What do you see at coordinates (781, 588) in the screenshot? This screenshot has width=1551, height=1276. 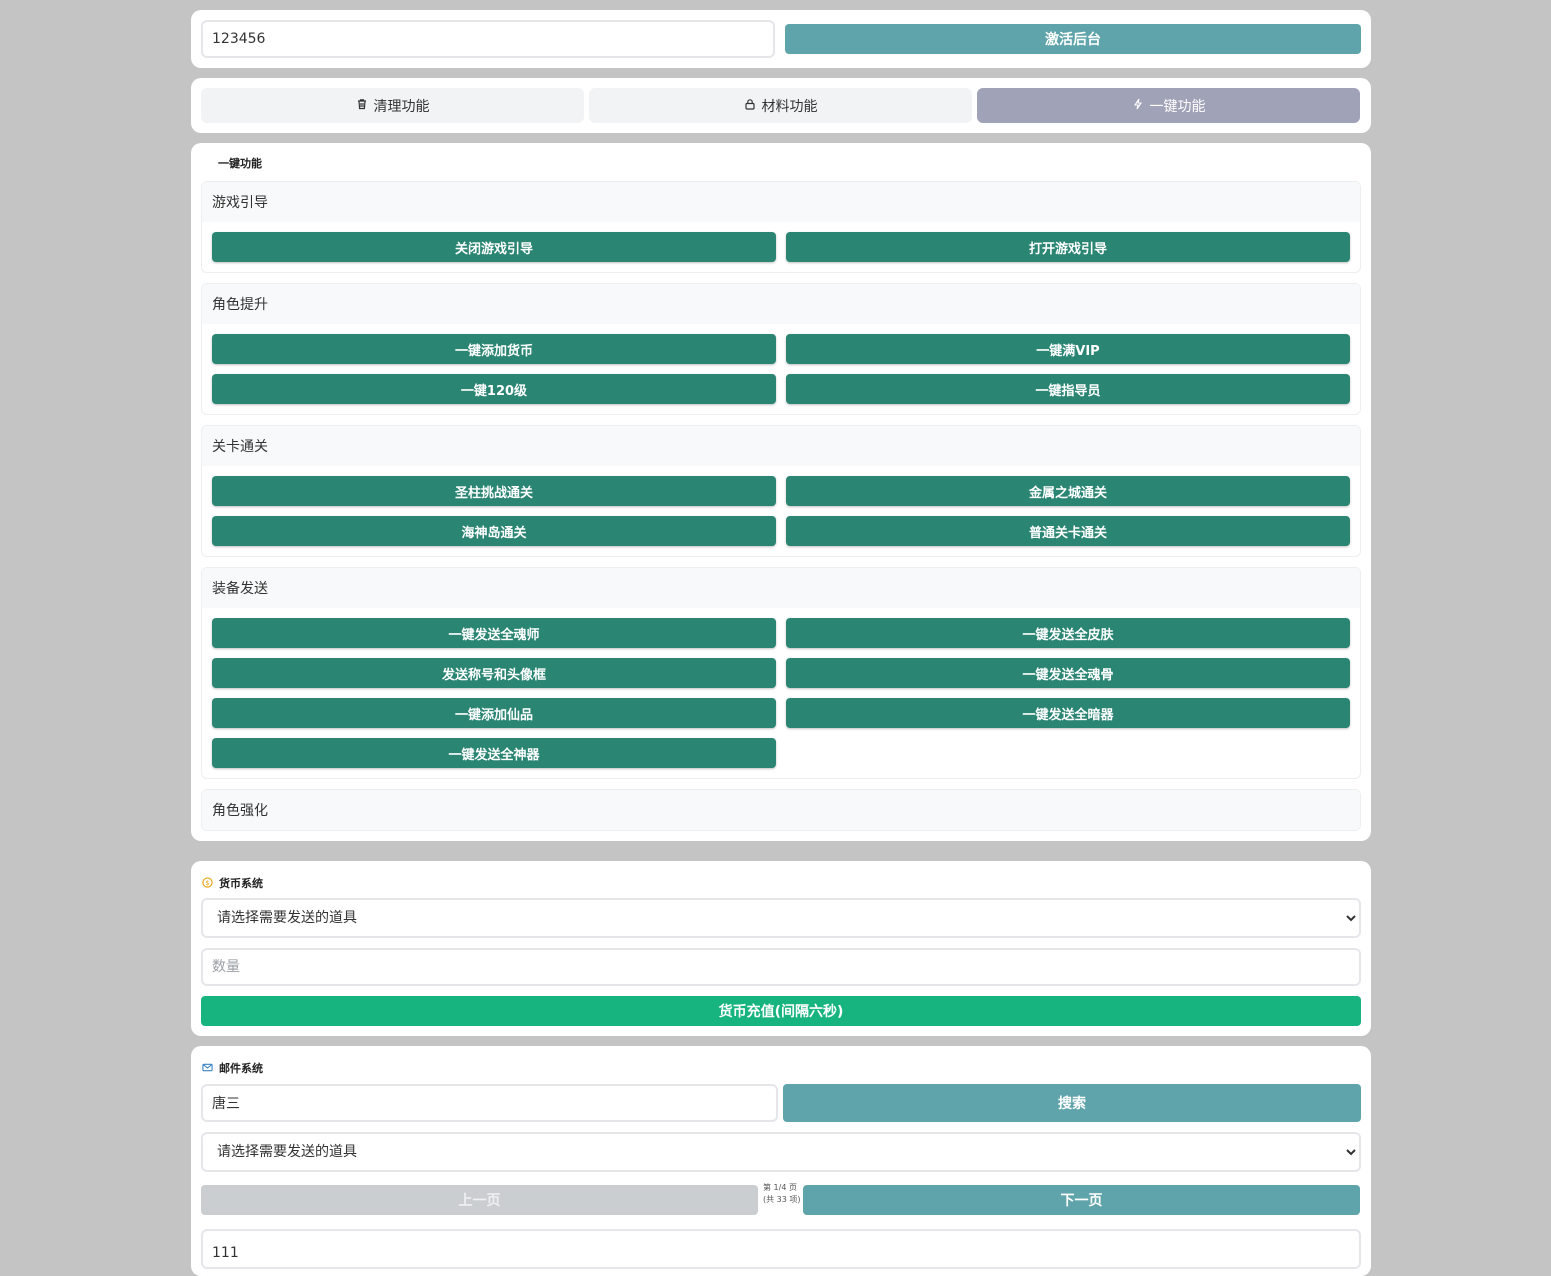 I see `group-title: 装备发送` at bounding box center [781, 588].